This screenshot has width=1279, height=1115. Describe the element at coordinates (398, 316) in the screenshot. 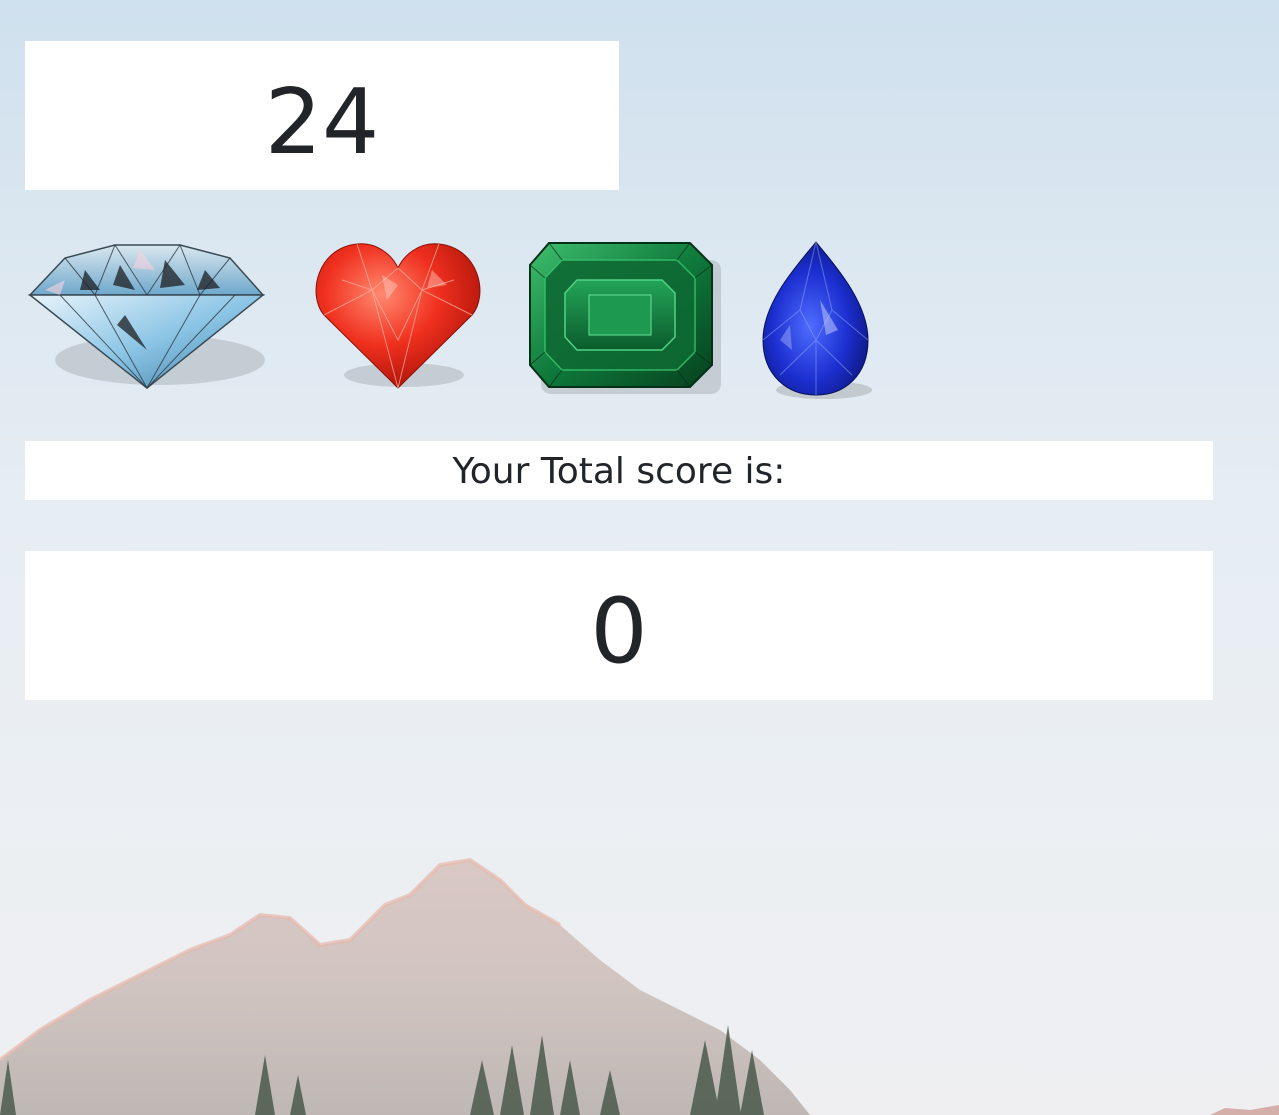

I see `ruby-heart-gem-icon` at that location.